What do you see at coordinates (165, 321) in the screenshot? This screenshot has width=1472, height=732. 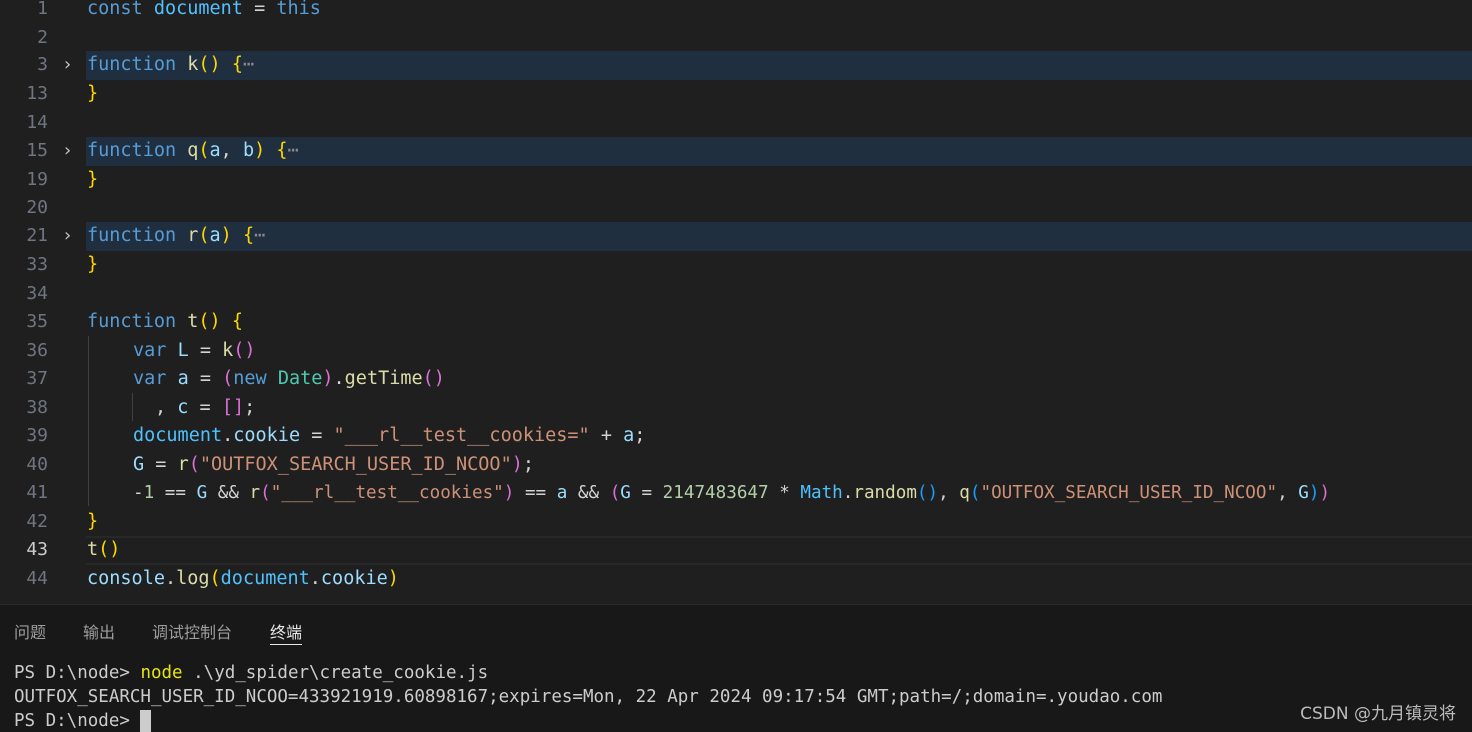 I see `code-text: function t() {` at bounding box center [165, 321].